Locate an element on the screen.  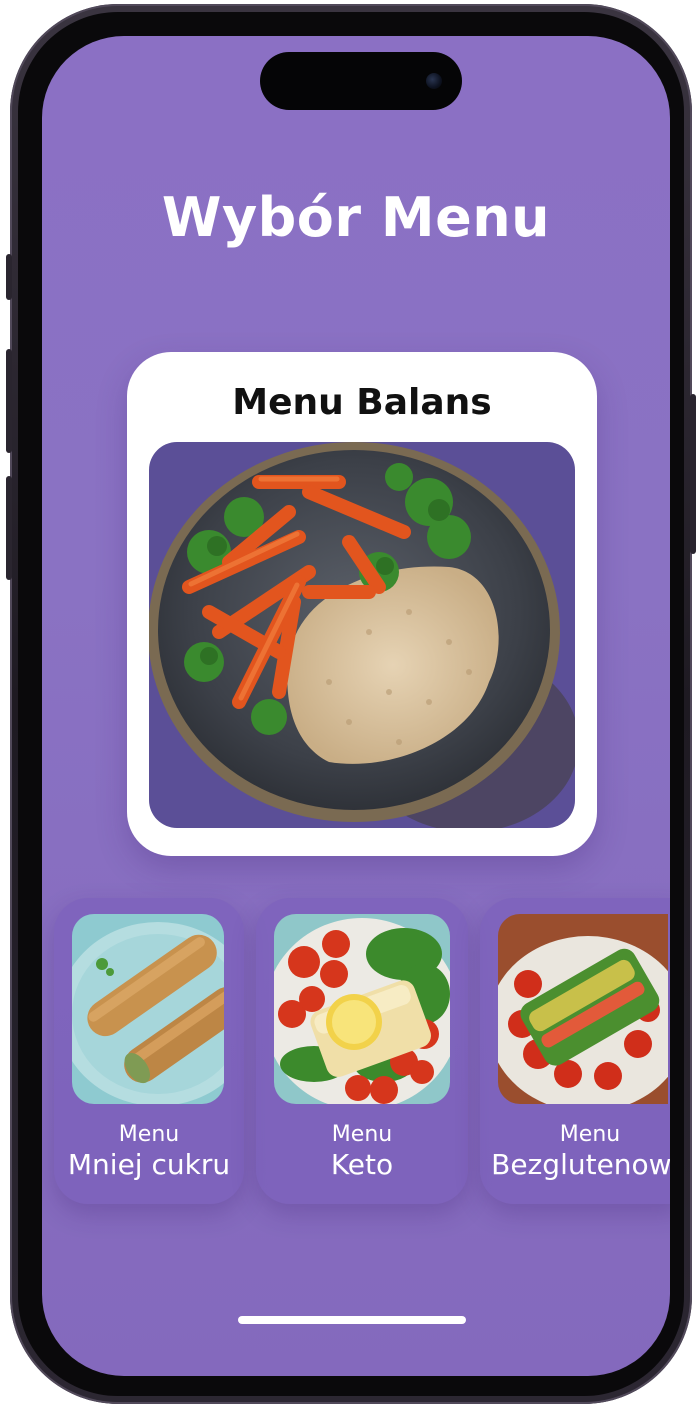
page-title: Wybór Menu is located at coordinates (356, 217).